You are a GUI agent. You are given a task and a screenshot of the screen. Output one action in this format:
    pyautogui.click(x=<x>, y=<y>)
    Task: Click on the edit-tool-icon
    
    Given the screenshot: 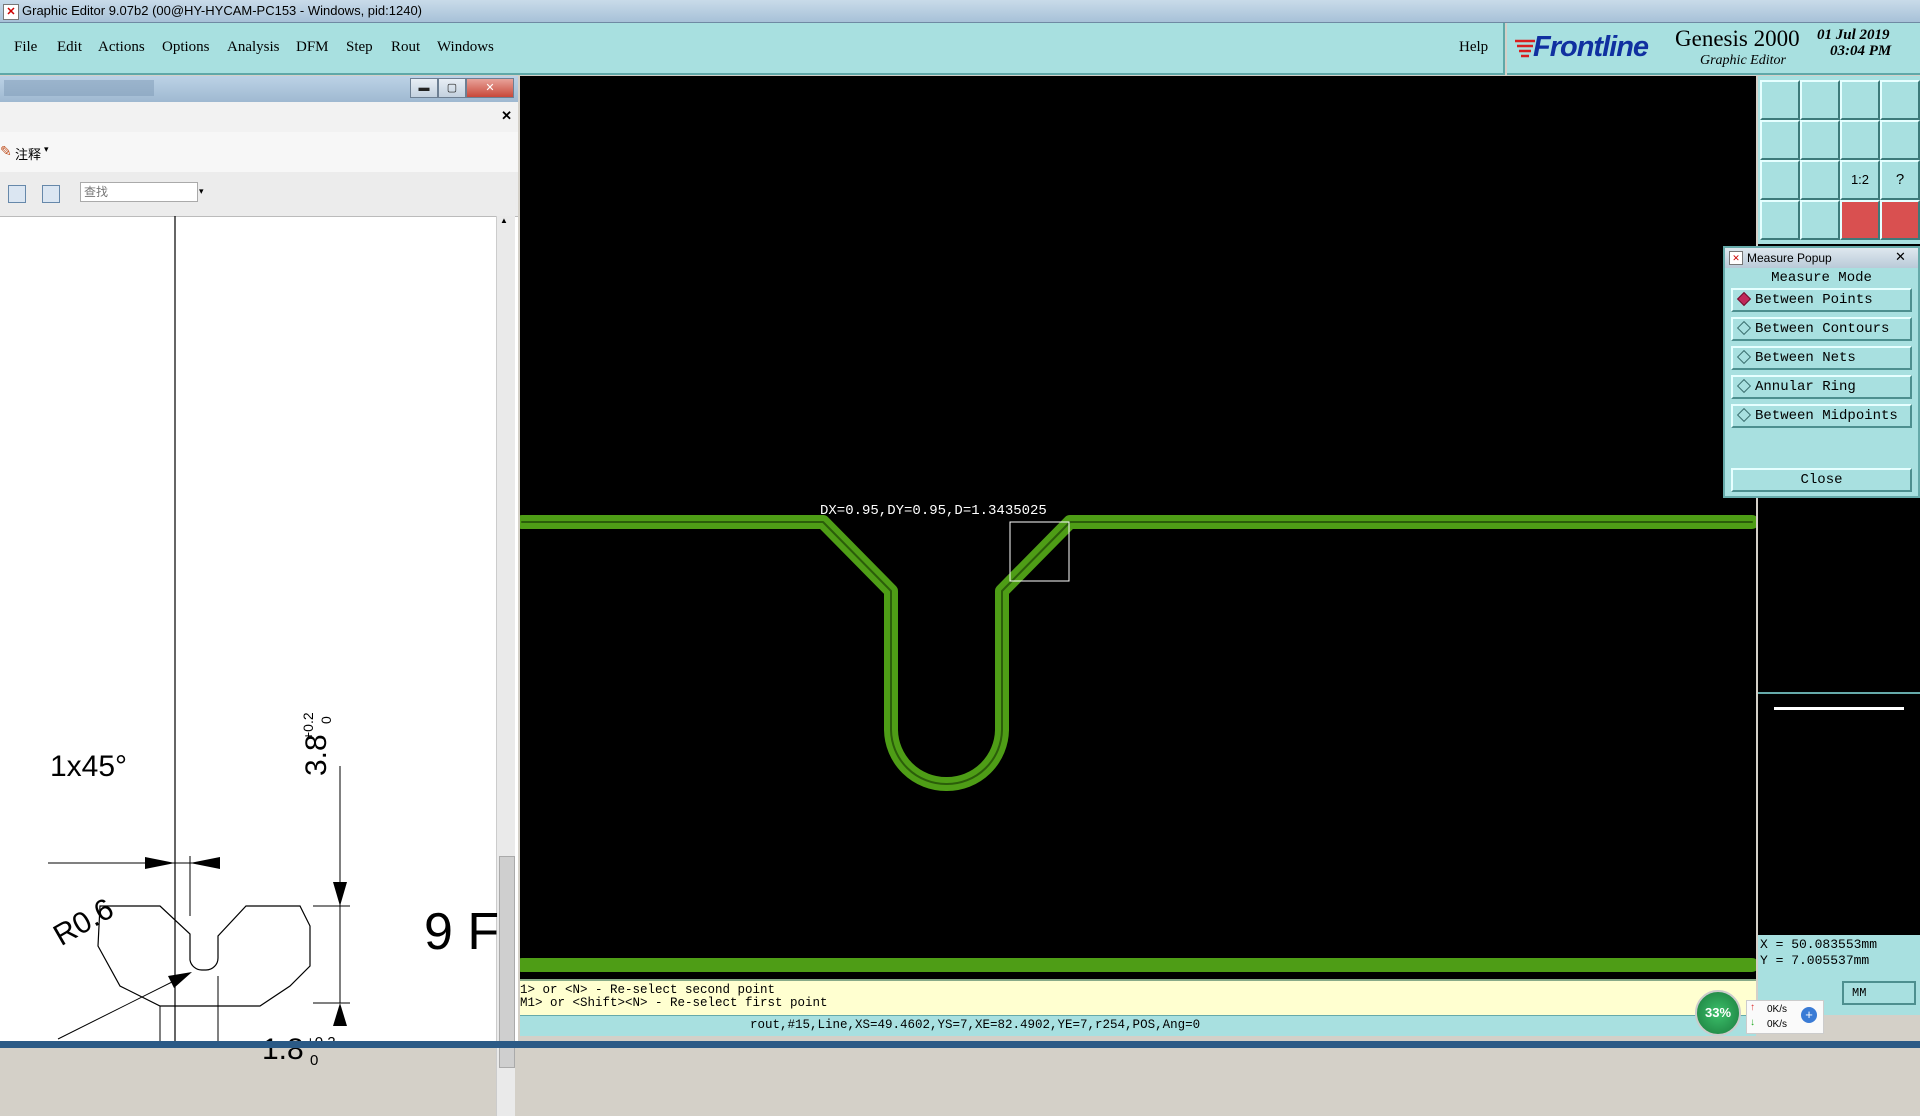 What is the action you would take?
    pyautogui.click(x=1780, y=220)
    